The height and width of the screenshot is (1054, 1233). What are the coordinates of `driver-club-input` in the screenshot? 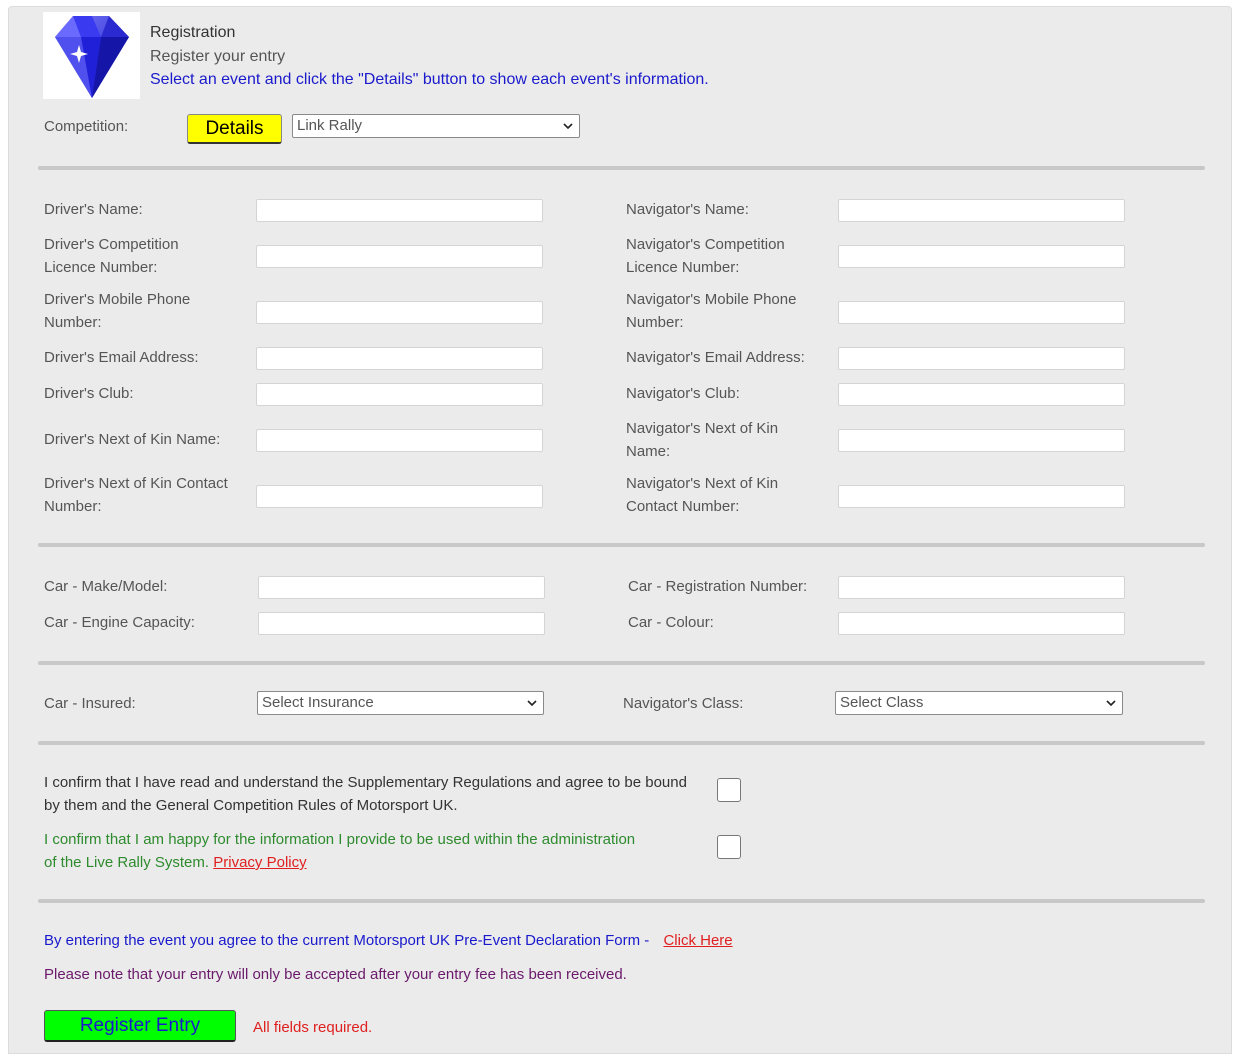 It's located at (399, 394).